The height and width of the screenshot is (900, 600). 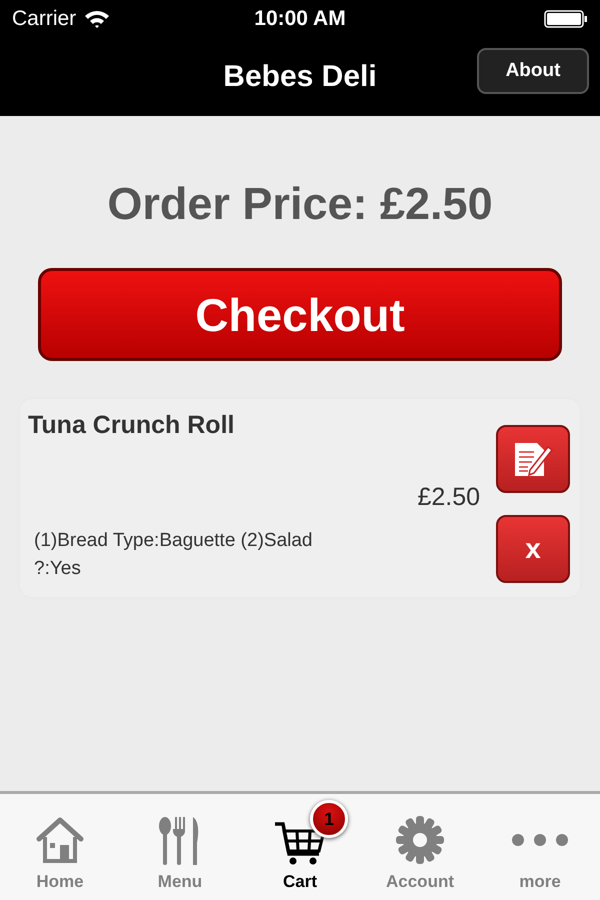 What do you see at coordinates (180, 847) in the screenshot?
I see `tab-item: Menu` at bounding box center [180, 847].